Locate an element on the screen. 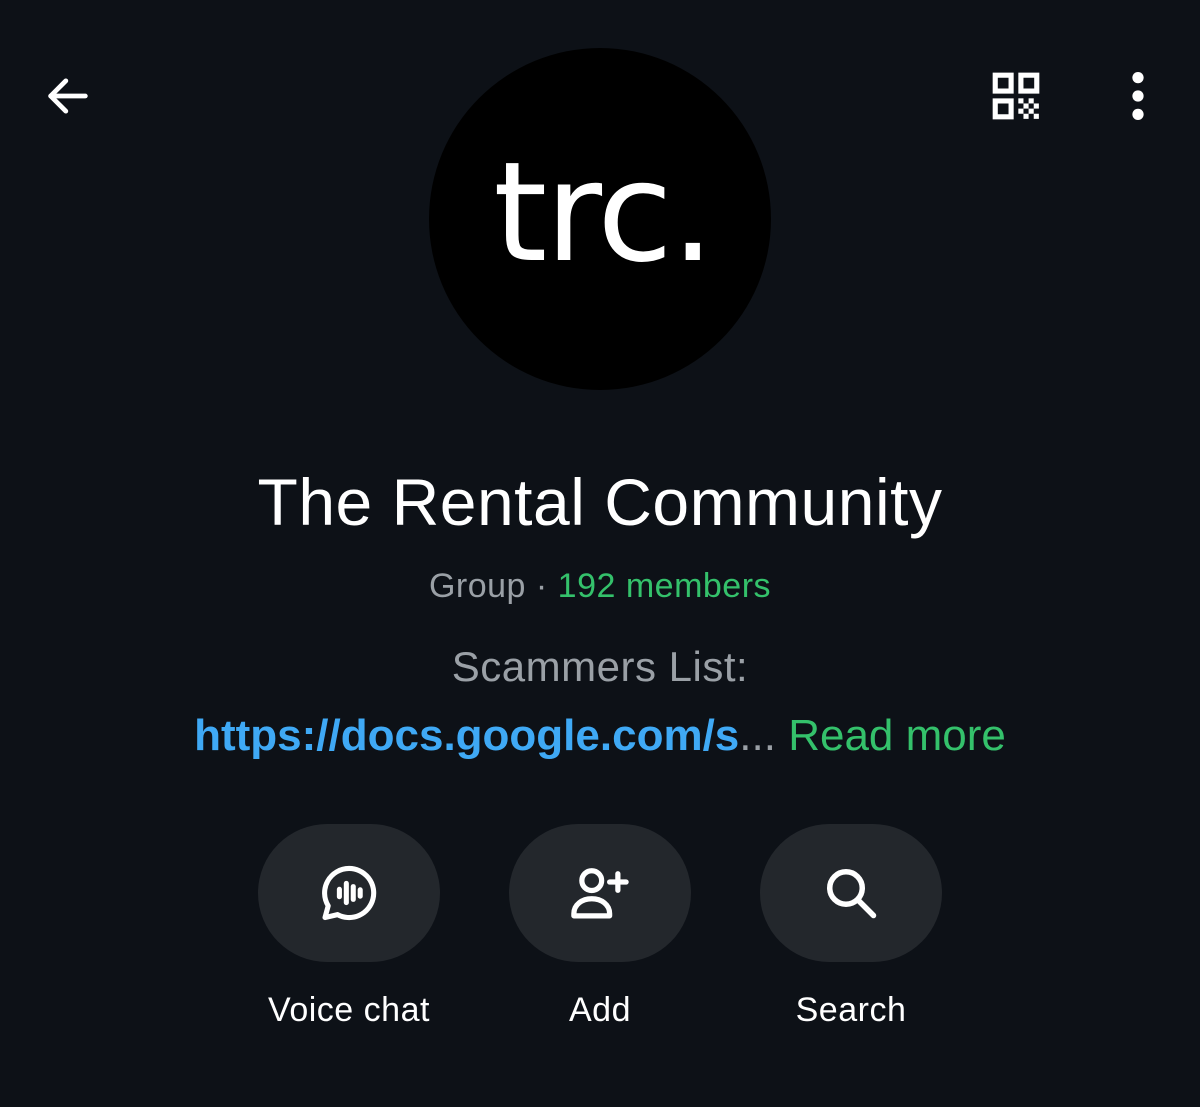  group-meta: Group · 192 members is located at coordinates (600, 586).